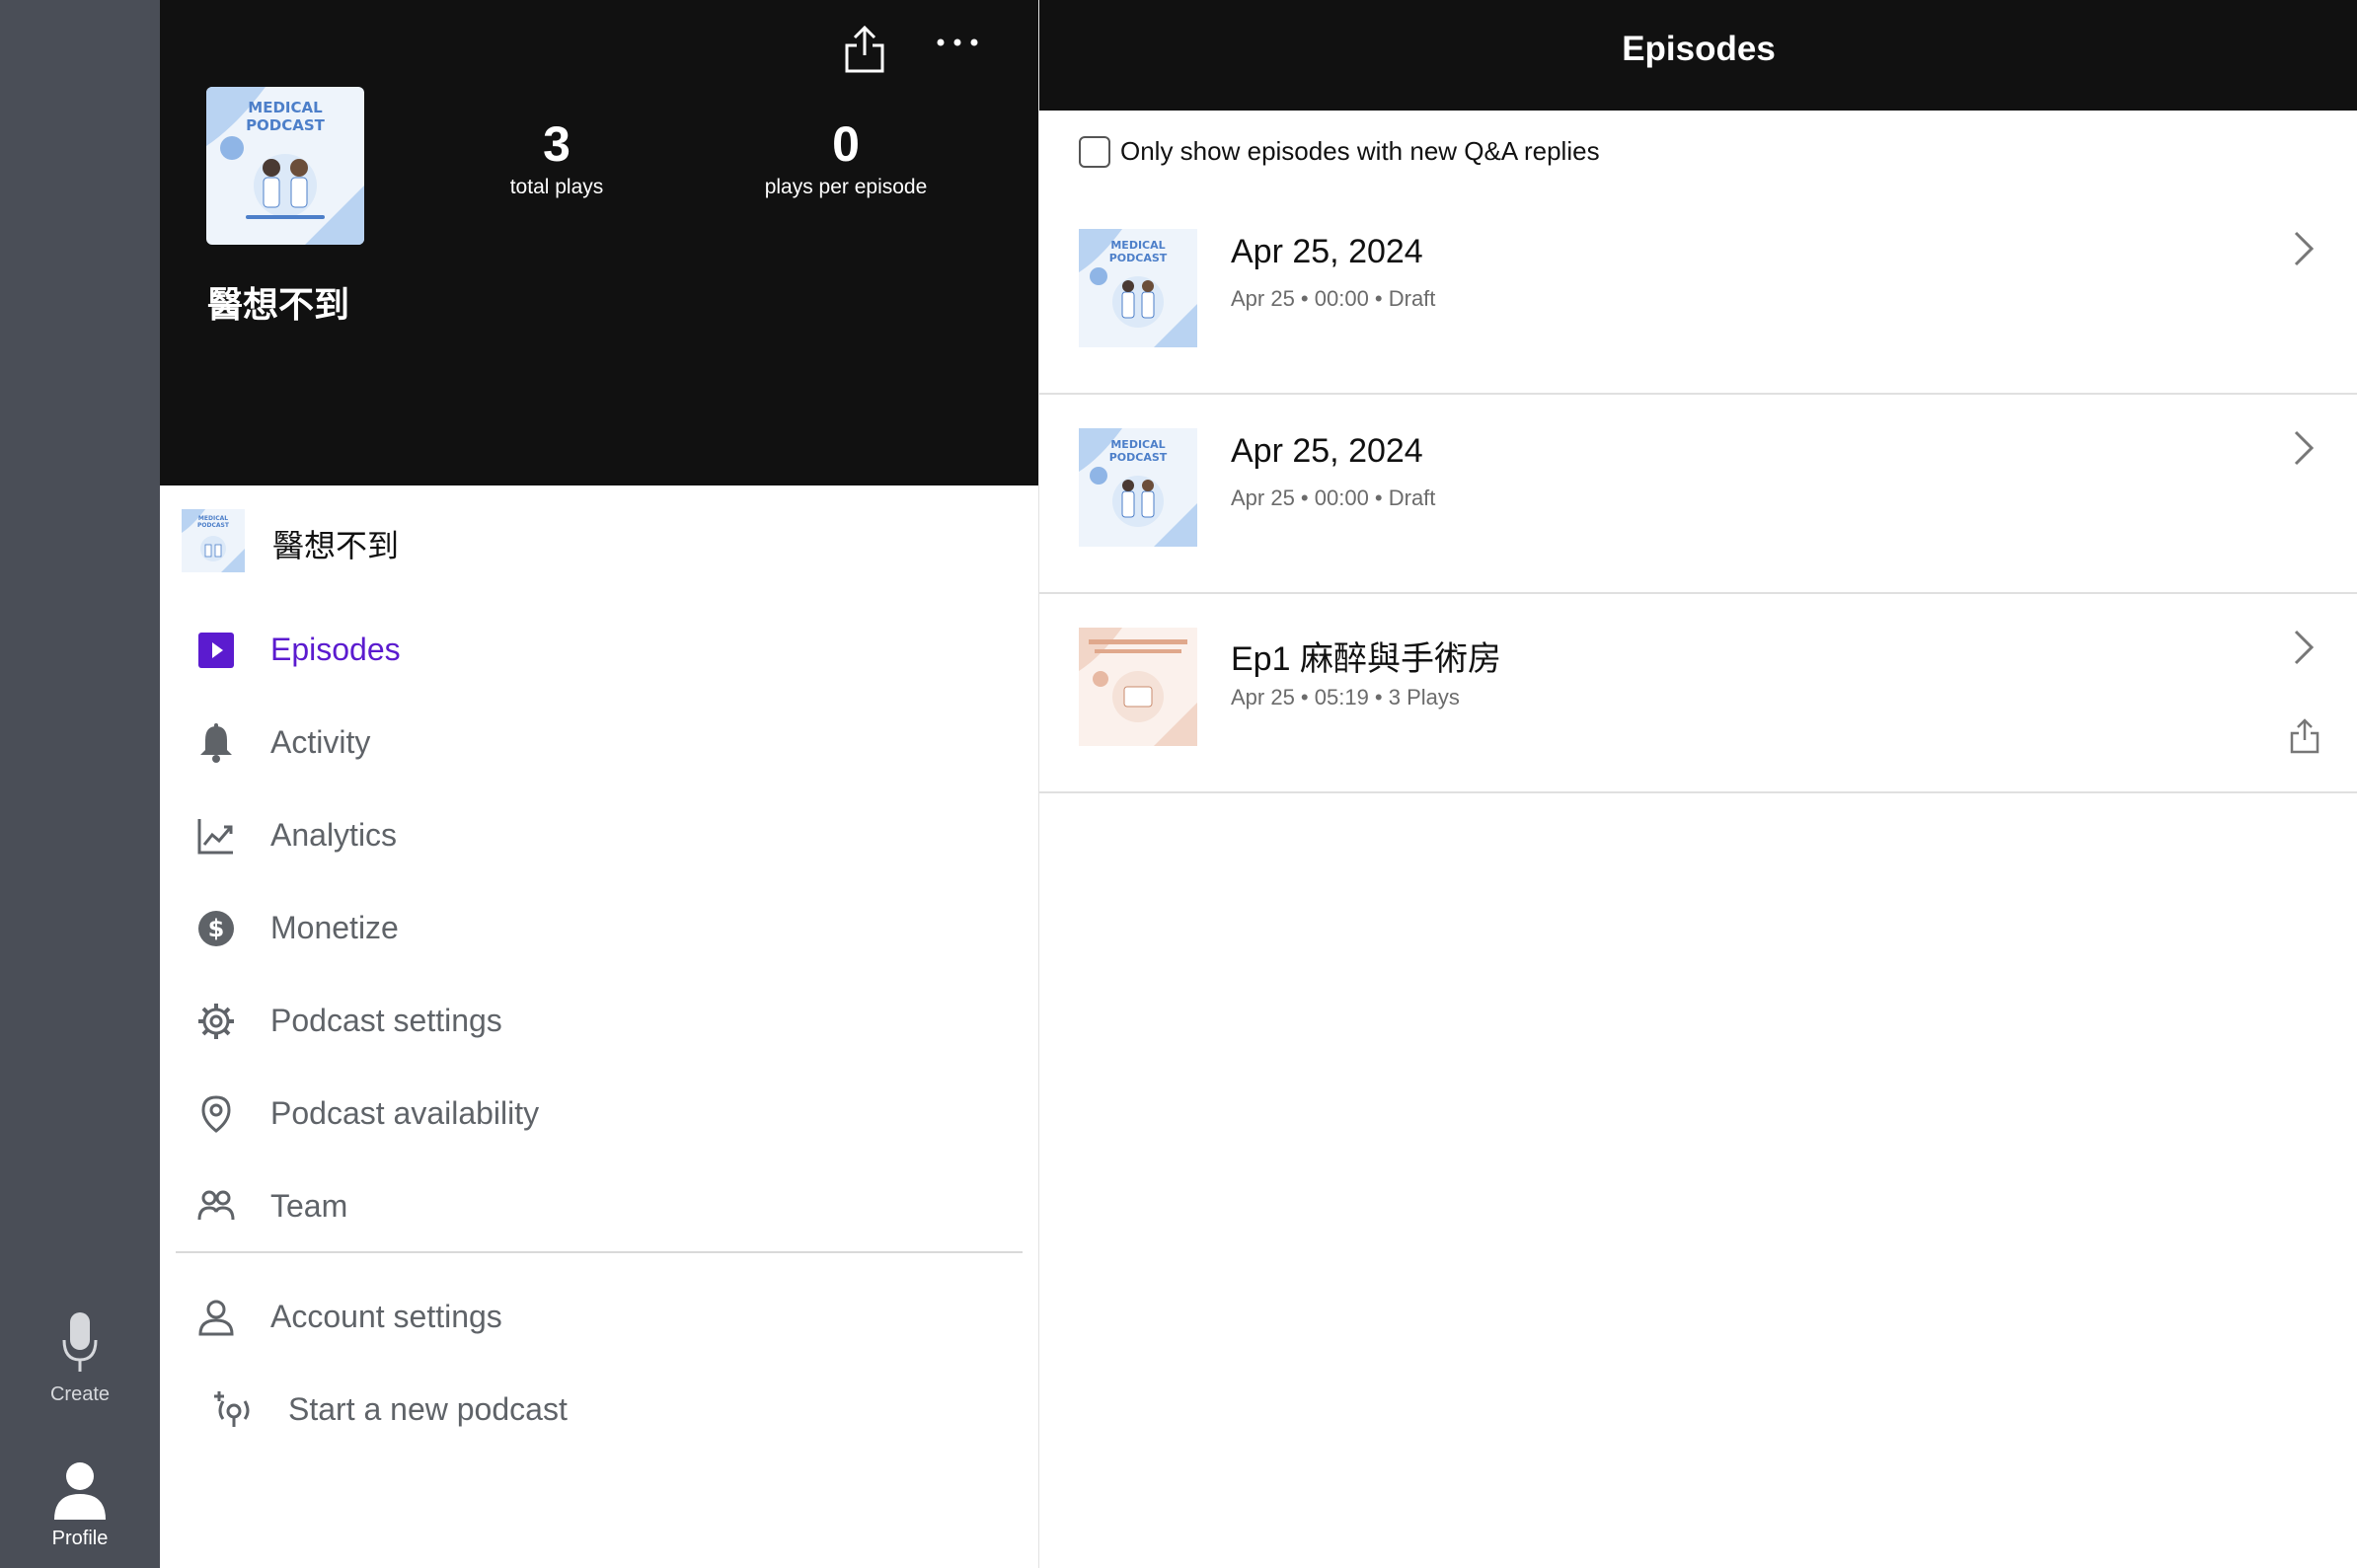  I want to click on microphone-icon, so click(80, 1342).